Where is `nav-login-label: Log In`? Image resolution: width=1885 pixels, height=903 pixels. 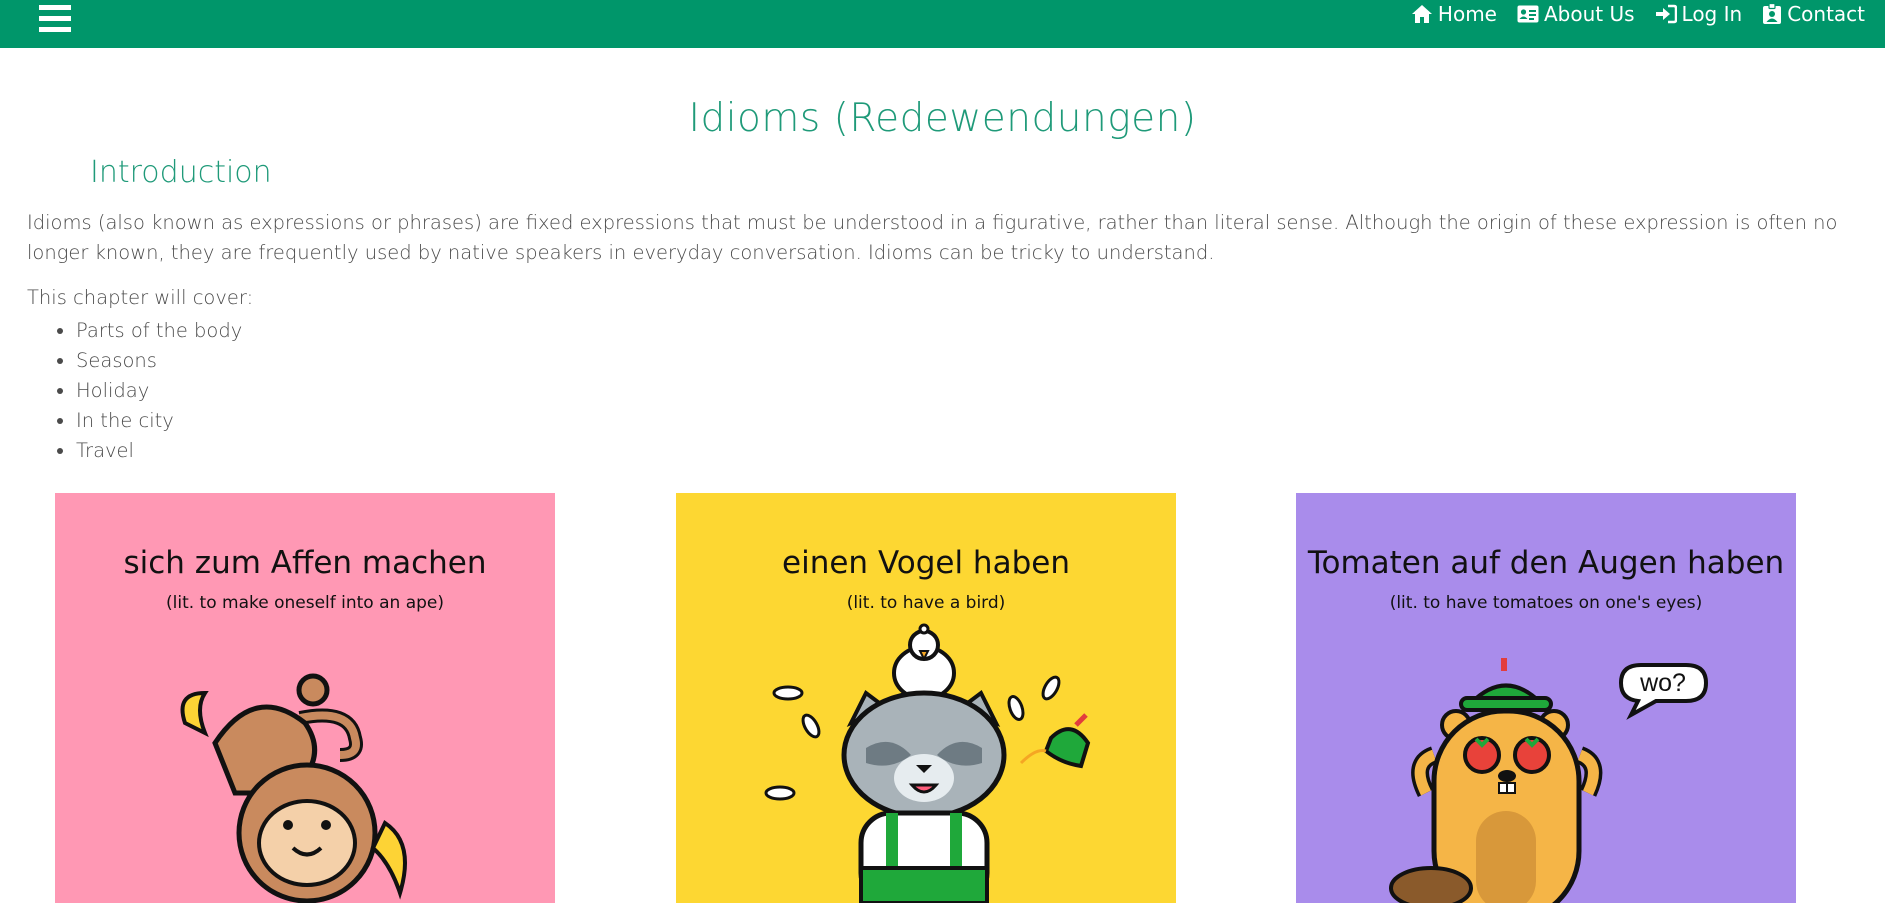 nav-login-label: Log In is located at coordinates (1712, 14).